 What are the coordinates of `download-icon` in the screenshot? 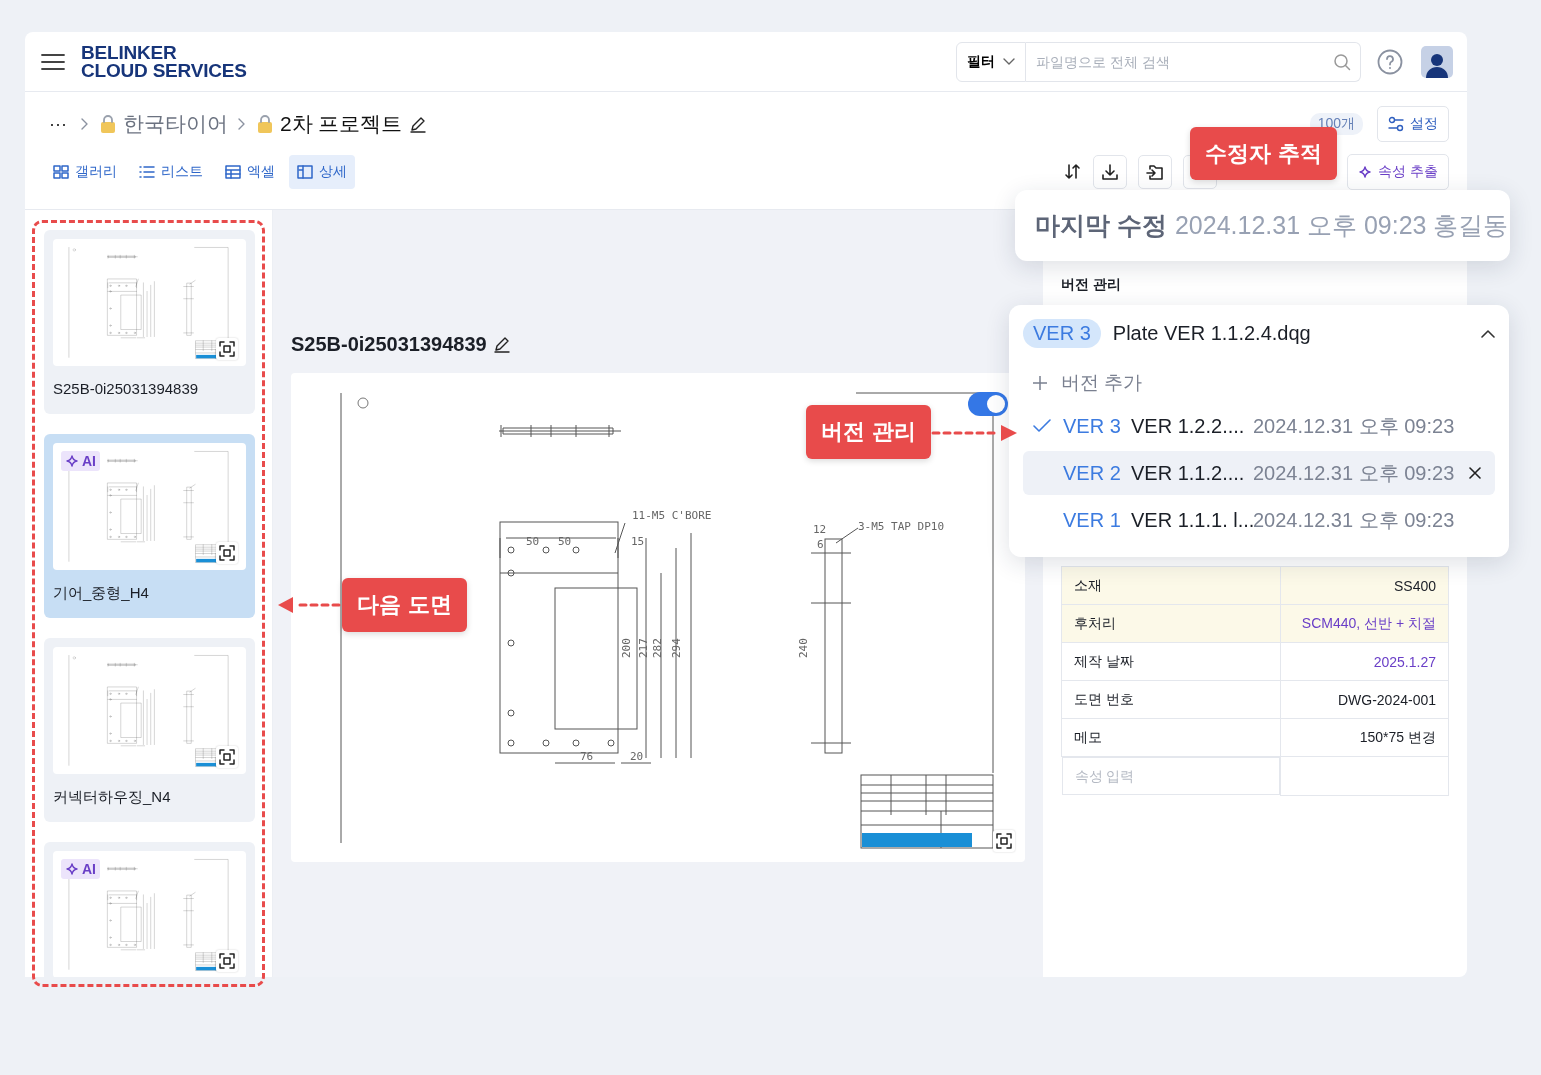 It's located at (1110, 172).